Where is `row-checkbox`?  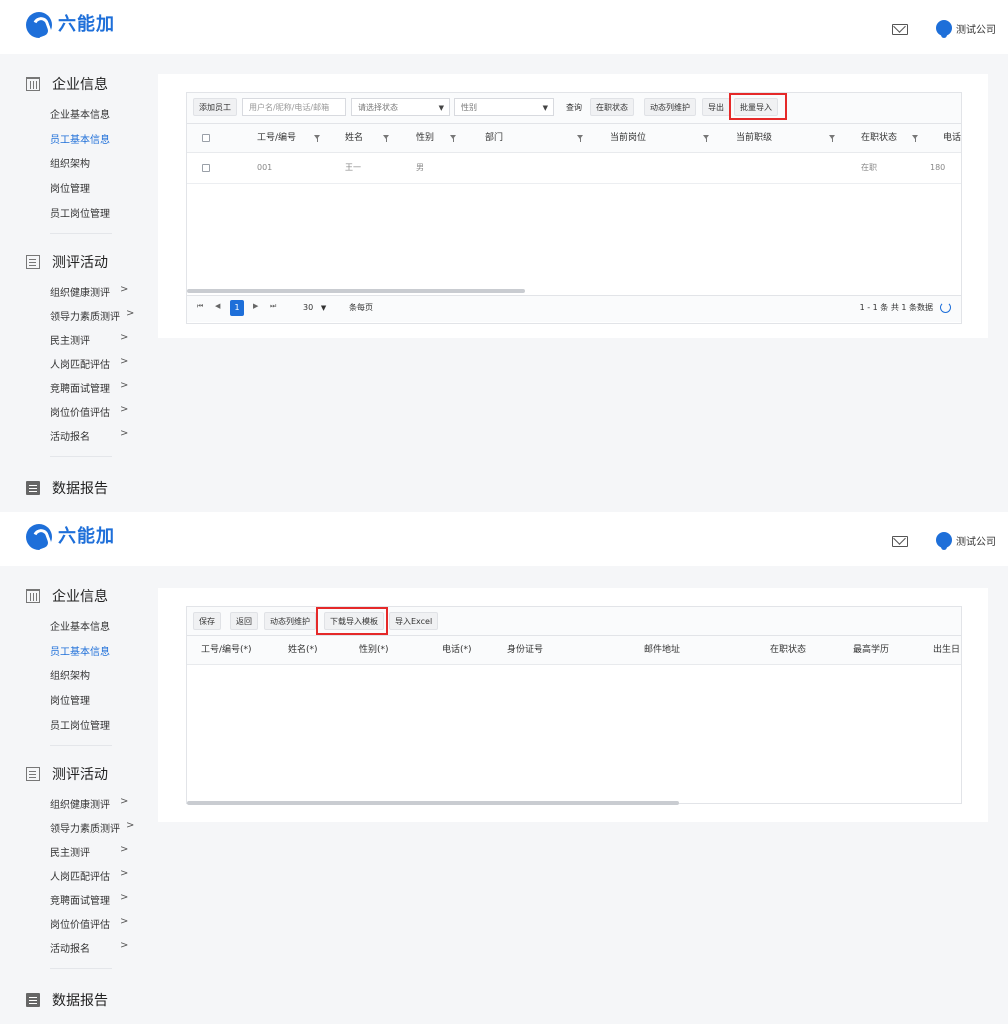 row-checkbox is located at coordinates (206, 168).